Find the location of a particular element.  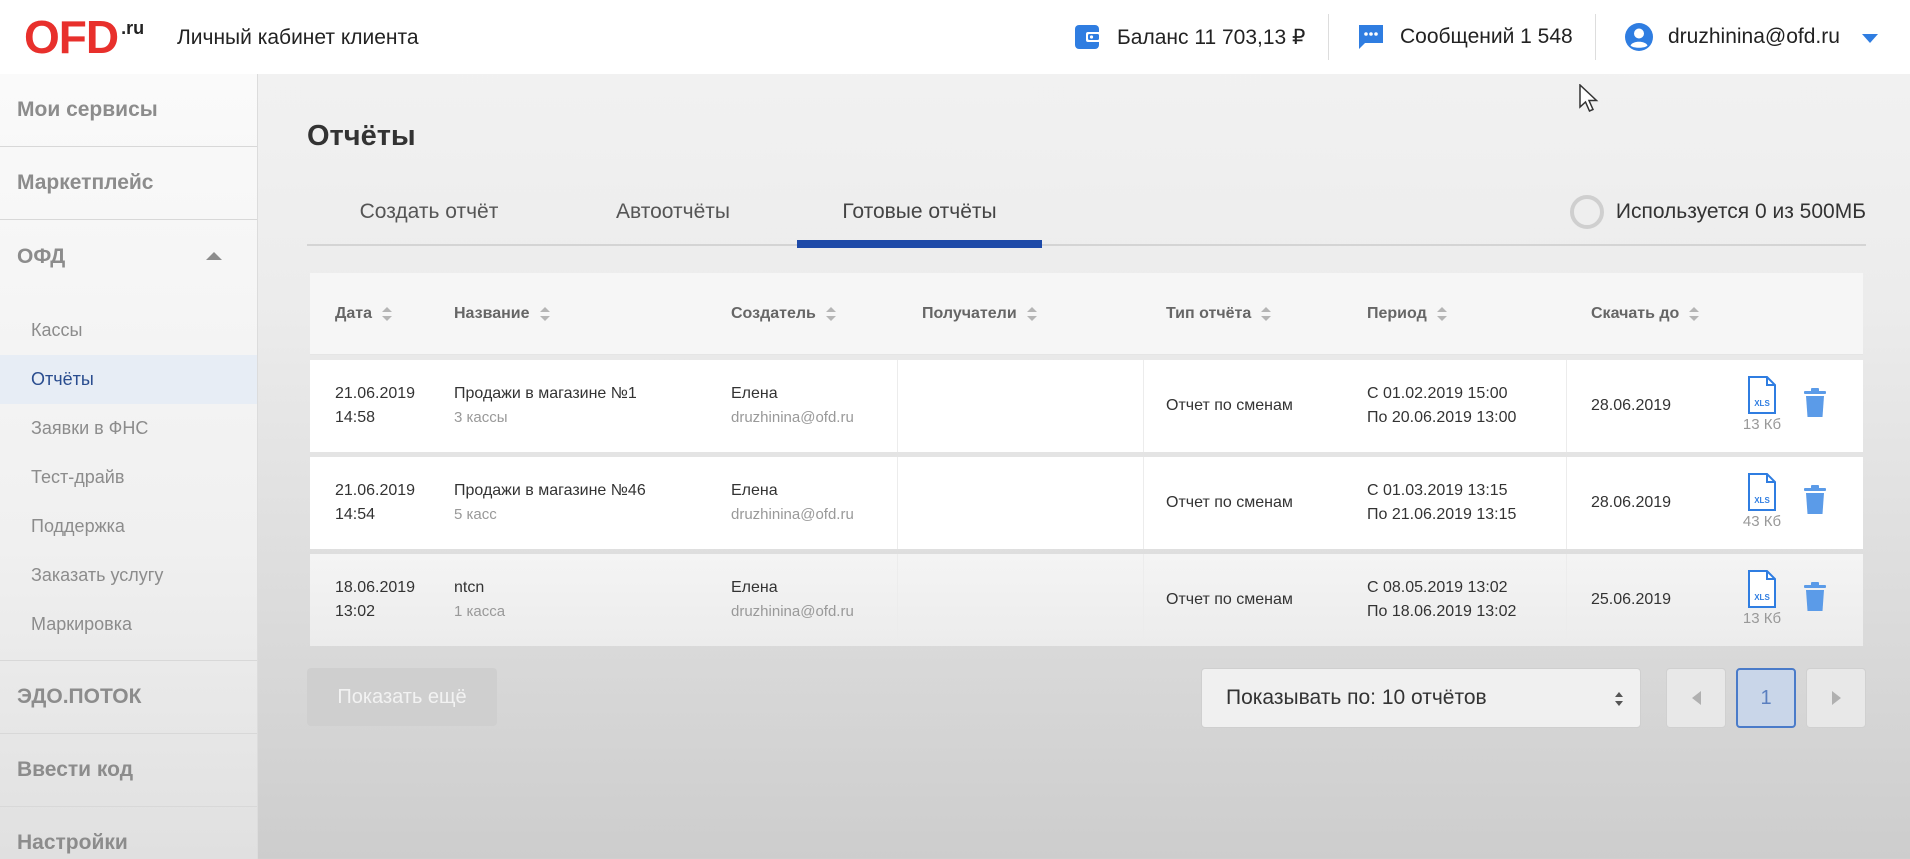

tab-ready-reports: Готовые отчёты is located at coordinates (919, 213).